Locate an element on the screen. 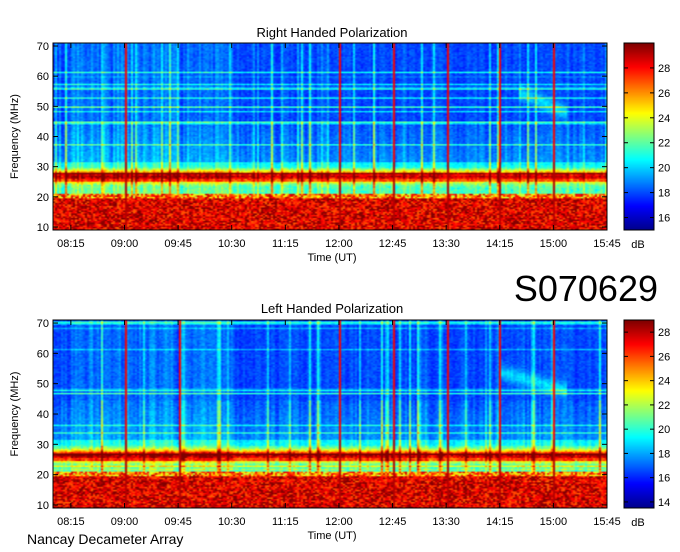 The image size is (680, 552). observation-code: S070629 is located at coordinates (586, 288).